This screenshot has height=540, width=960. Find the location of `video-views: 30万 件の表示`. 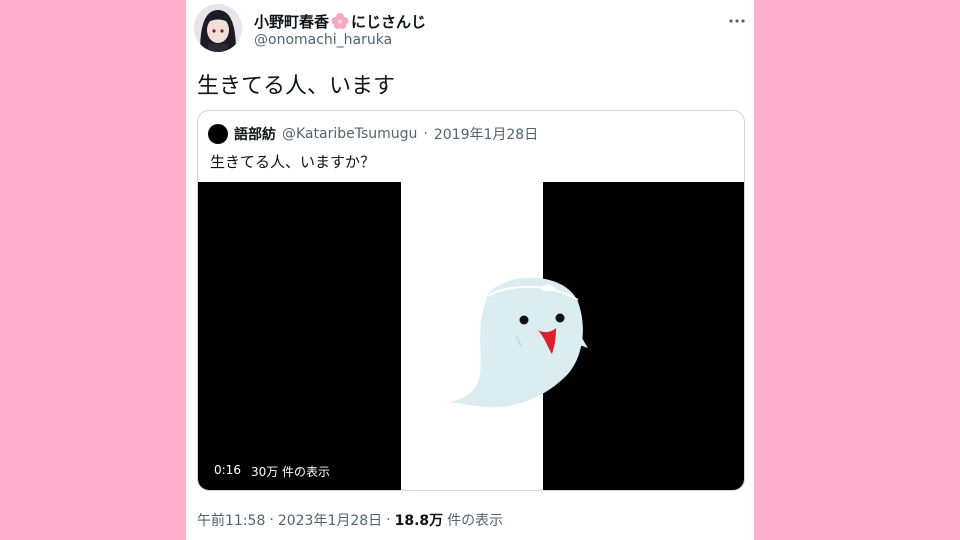

video-views: 30万 件の表示 is located at coordinates (290, 472).